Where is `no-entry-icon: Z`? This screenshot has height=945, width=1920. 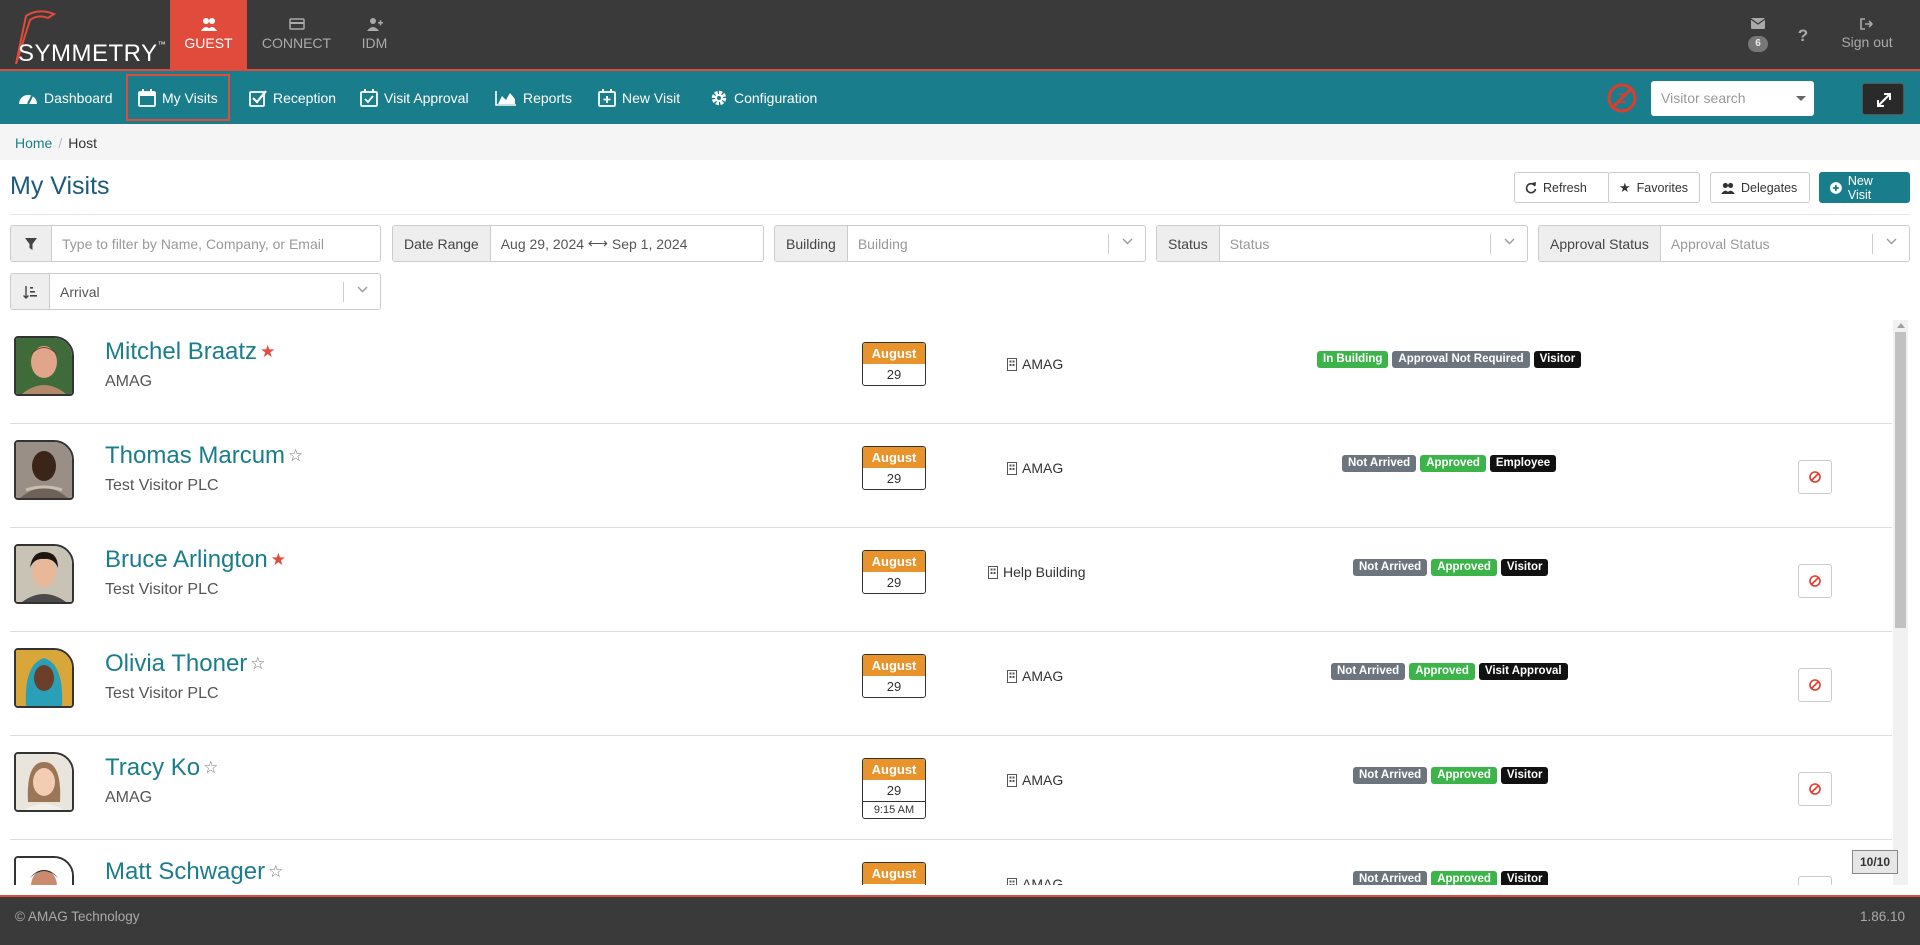
no-entry-icon: Z is located at coordinates (1622, 98).